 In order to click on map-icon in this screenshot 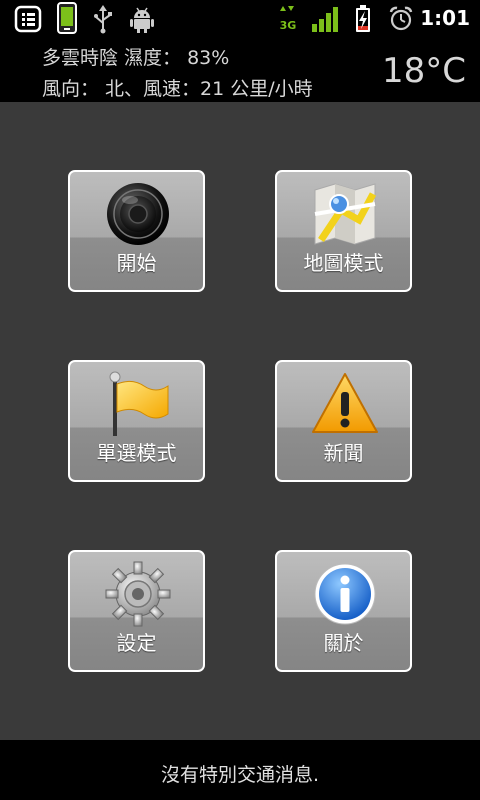, I will do `click(345, 214)`.